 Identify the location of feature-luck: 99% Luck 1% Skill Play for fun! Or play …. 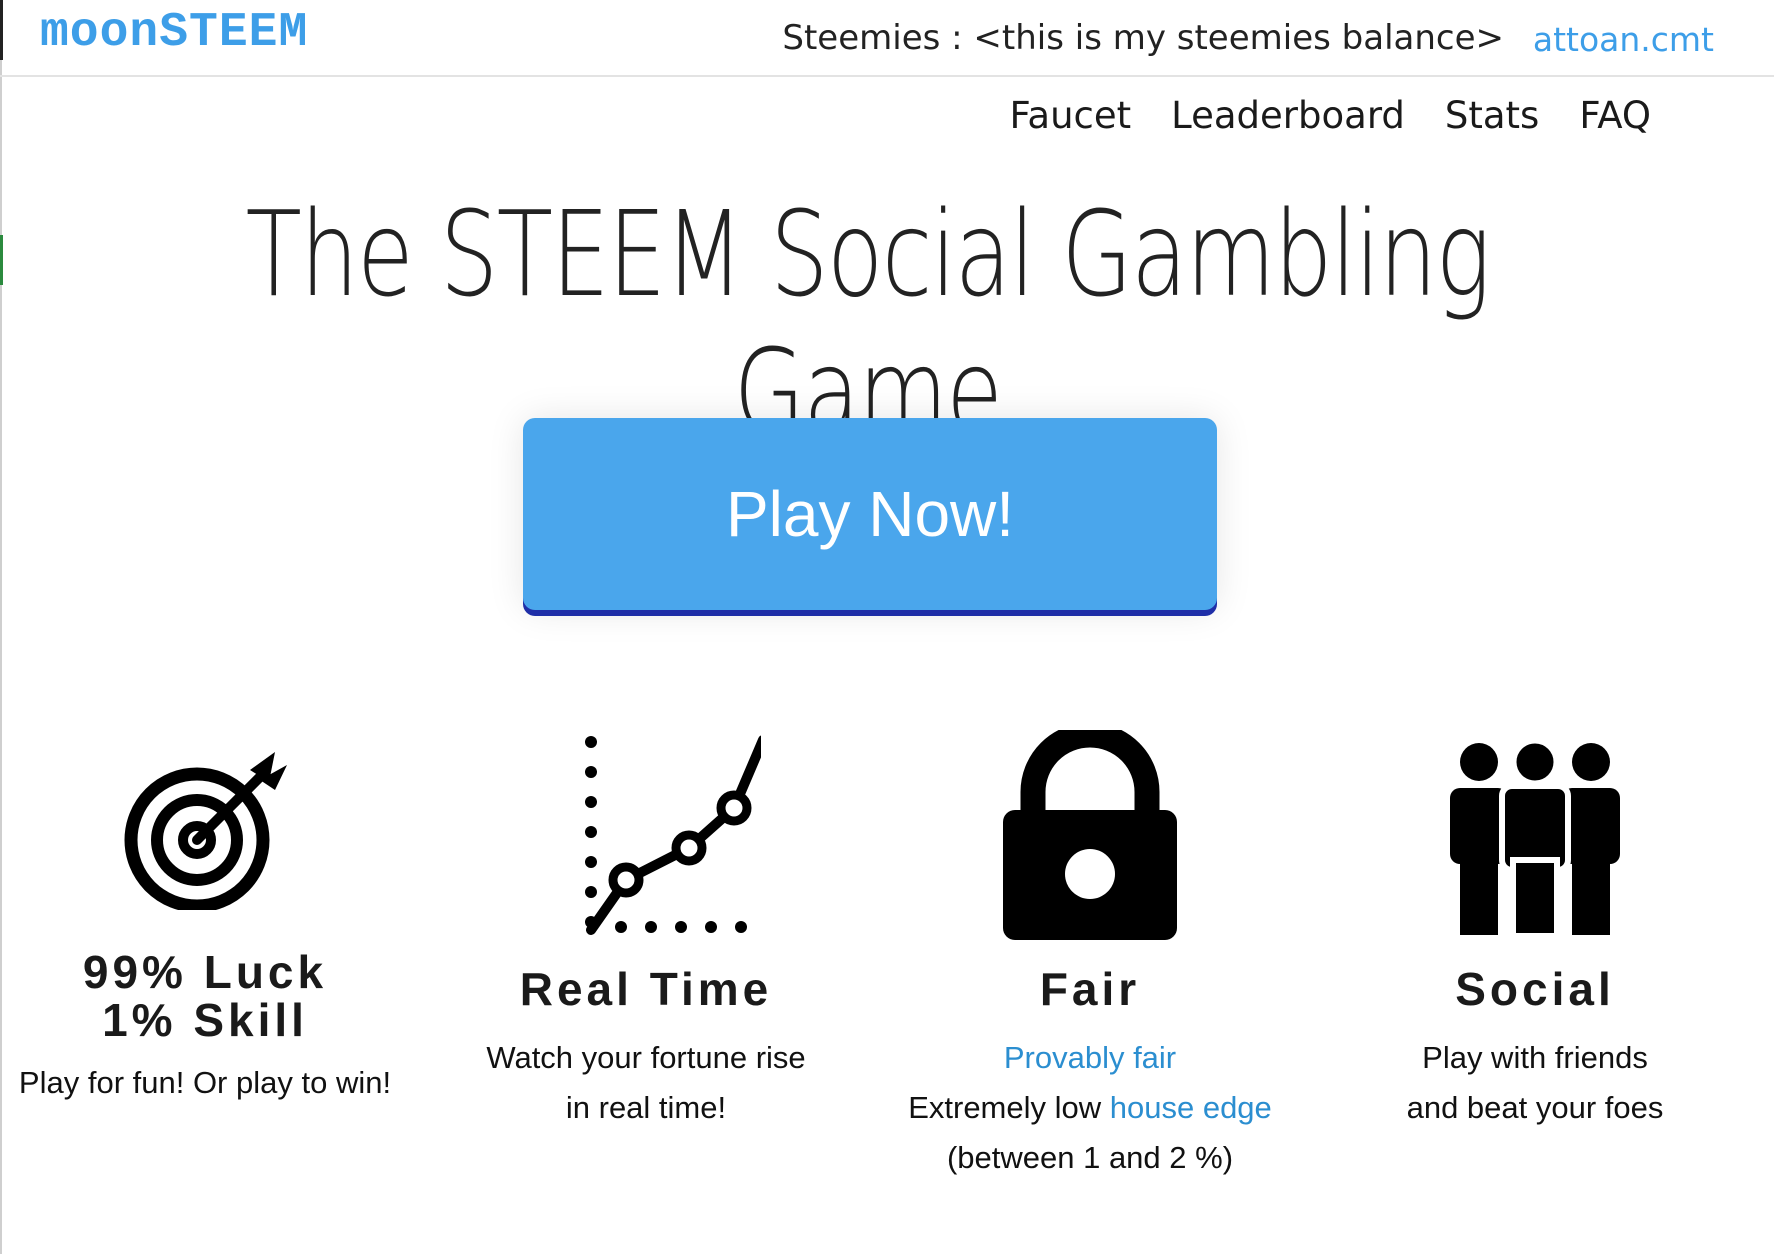
(205, 919).